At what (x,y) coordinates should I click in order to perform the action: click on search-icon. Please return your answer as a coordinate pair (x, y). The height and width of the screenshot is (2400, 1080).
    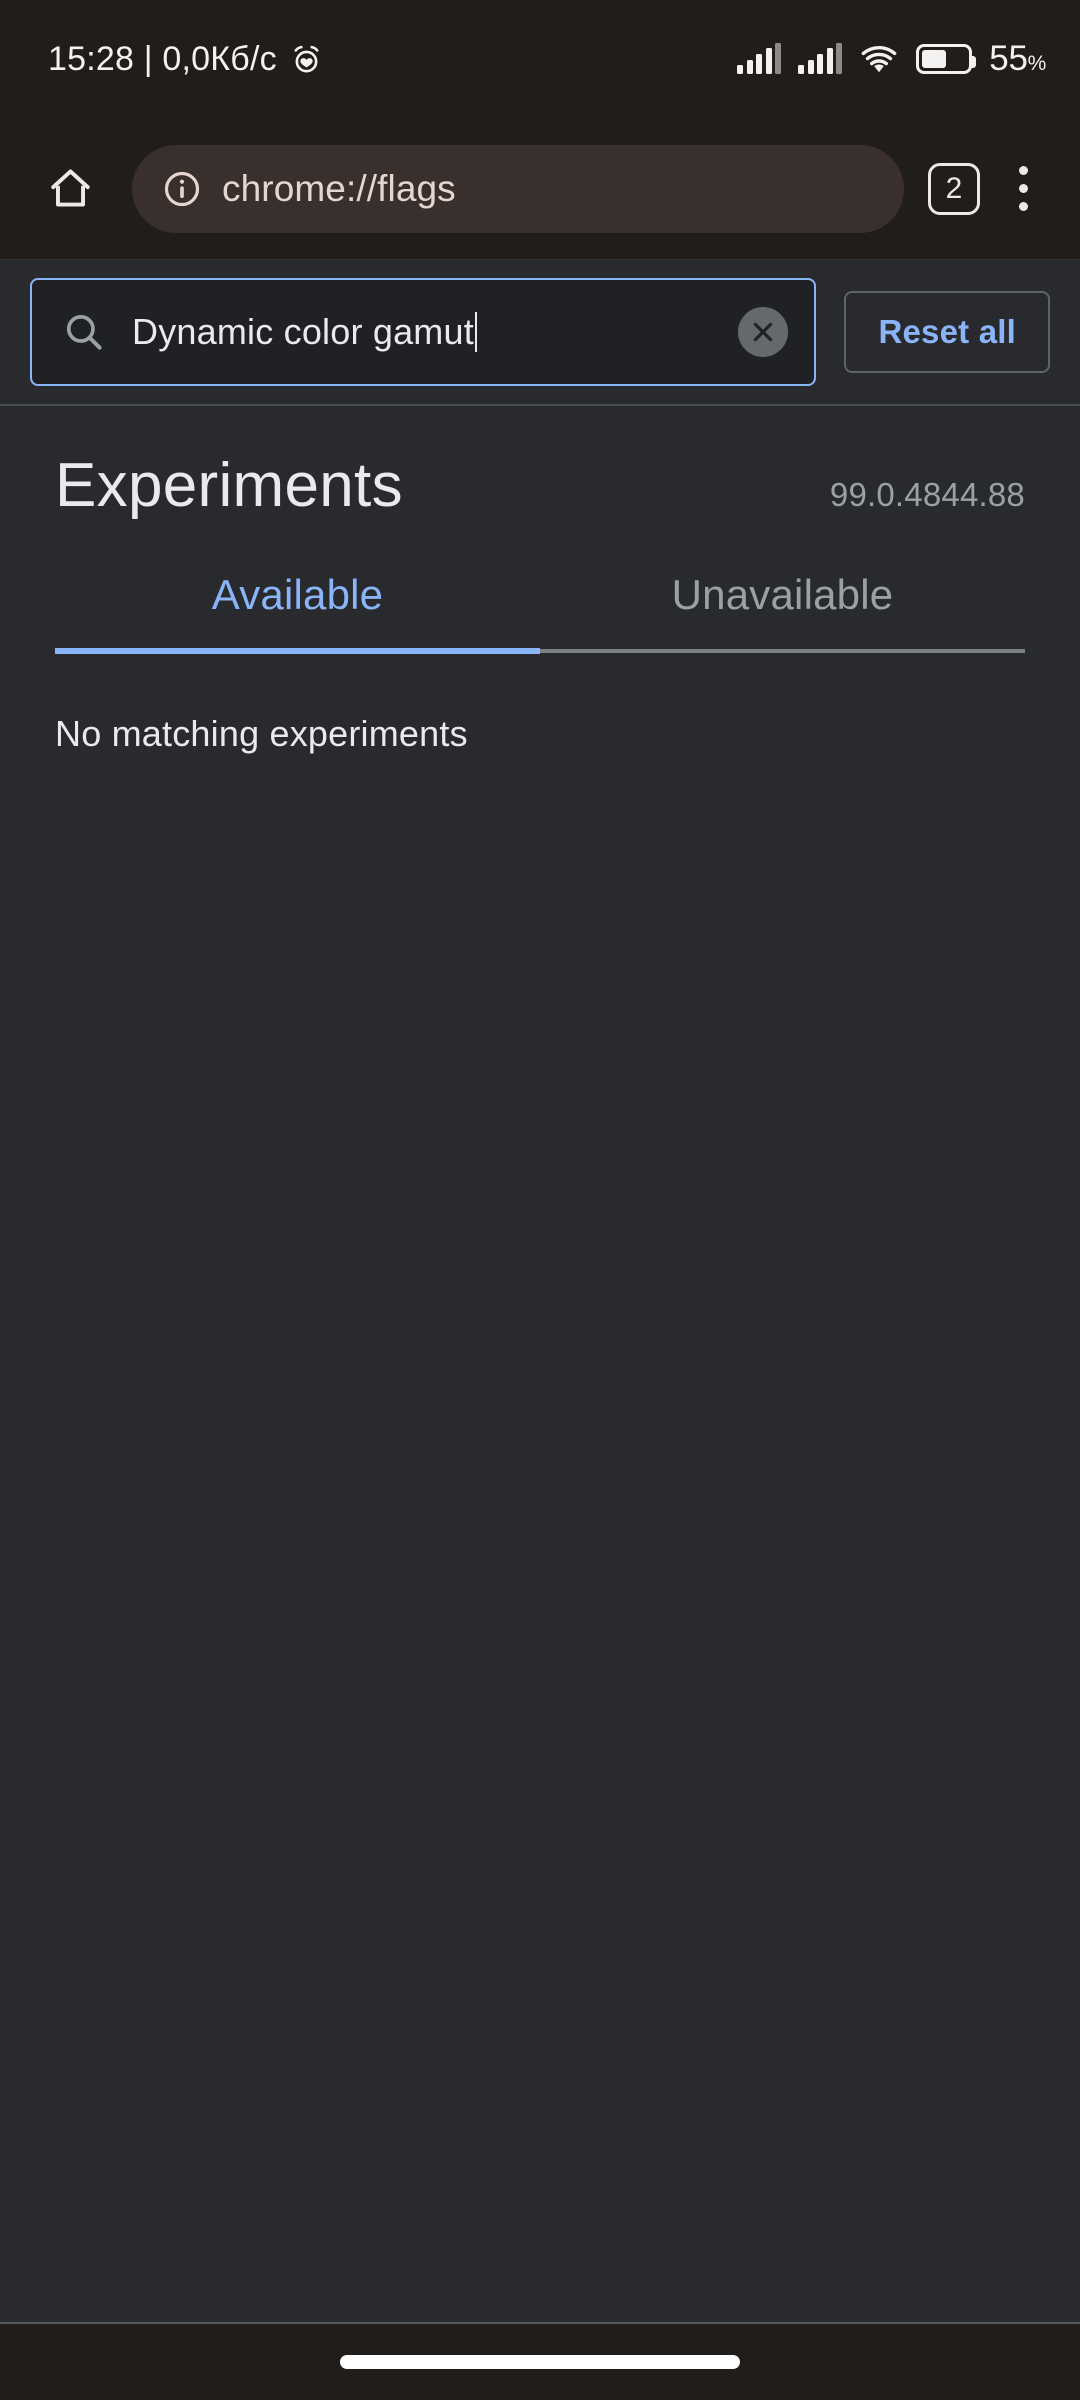
    Looking at the image, I should click on (84, 332).